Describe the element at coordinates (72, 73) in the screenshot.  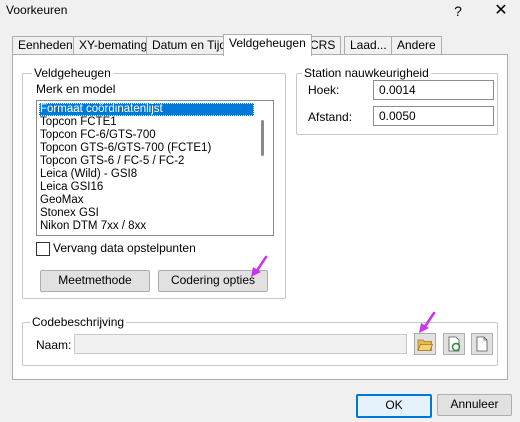
I see `veldgeheugen-group-label: Veldgeheugen` at that location.